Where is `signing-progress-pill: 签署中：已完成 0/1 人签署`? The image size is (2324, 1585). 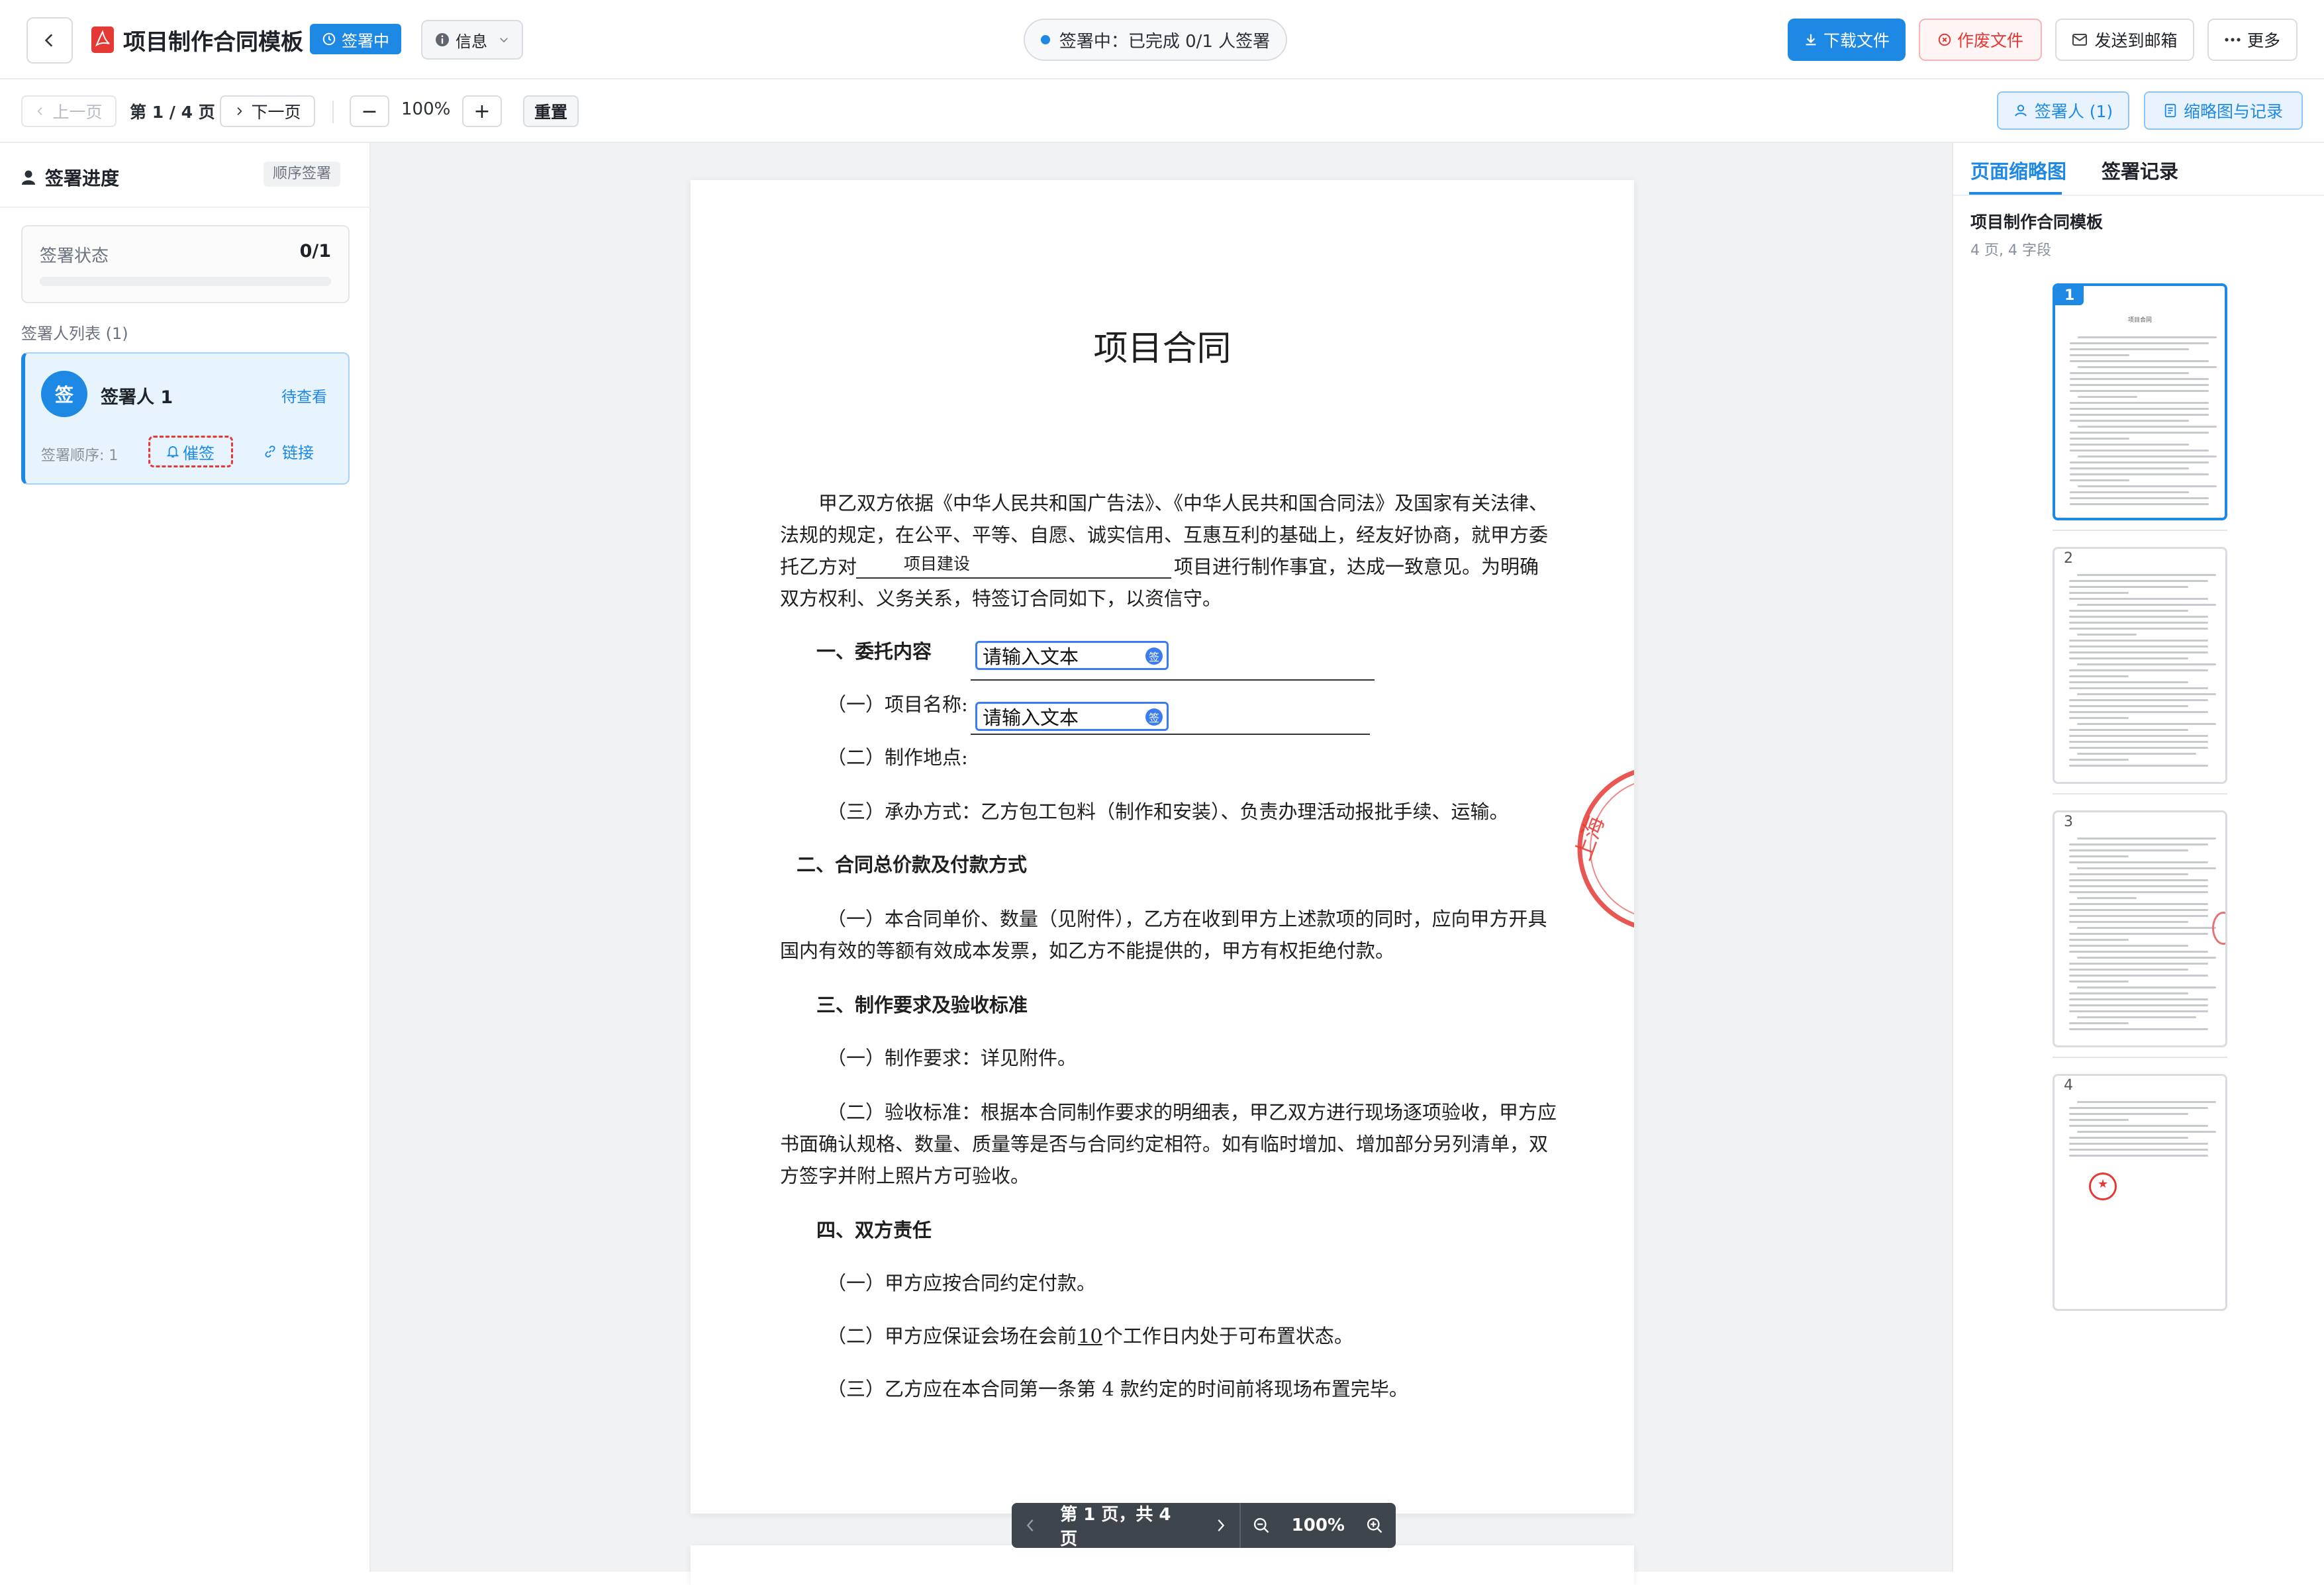
signing-progress-pill: 签署中：已完成 0/1 人签署 is located at coordinates (1155, 40).